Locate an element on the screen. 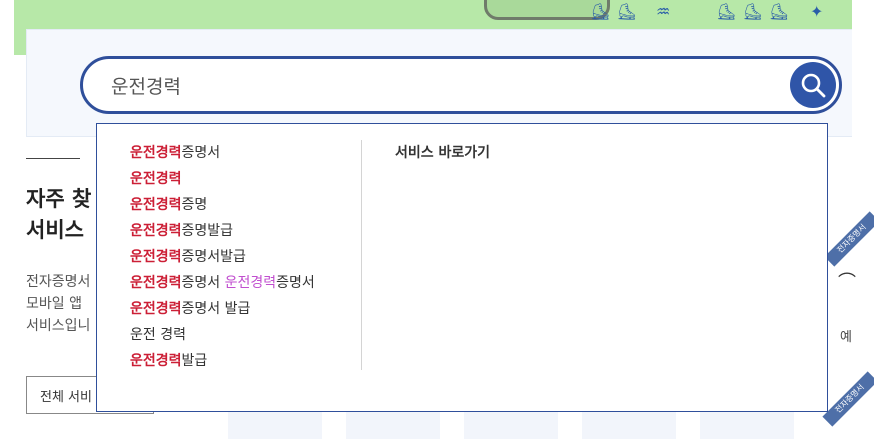 The image size is (874, 439). search-box is located at coordinates (461, 85).